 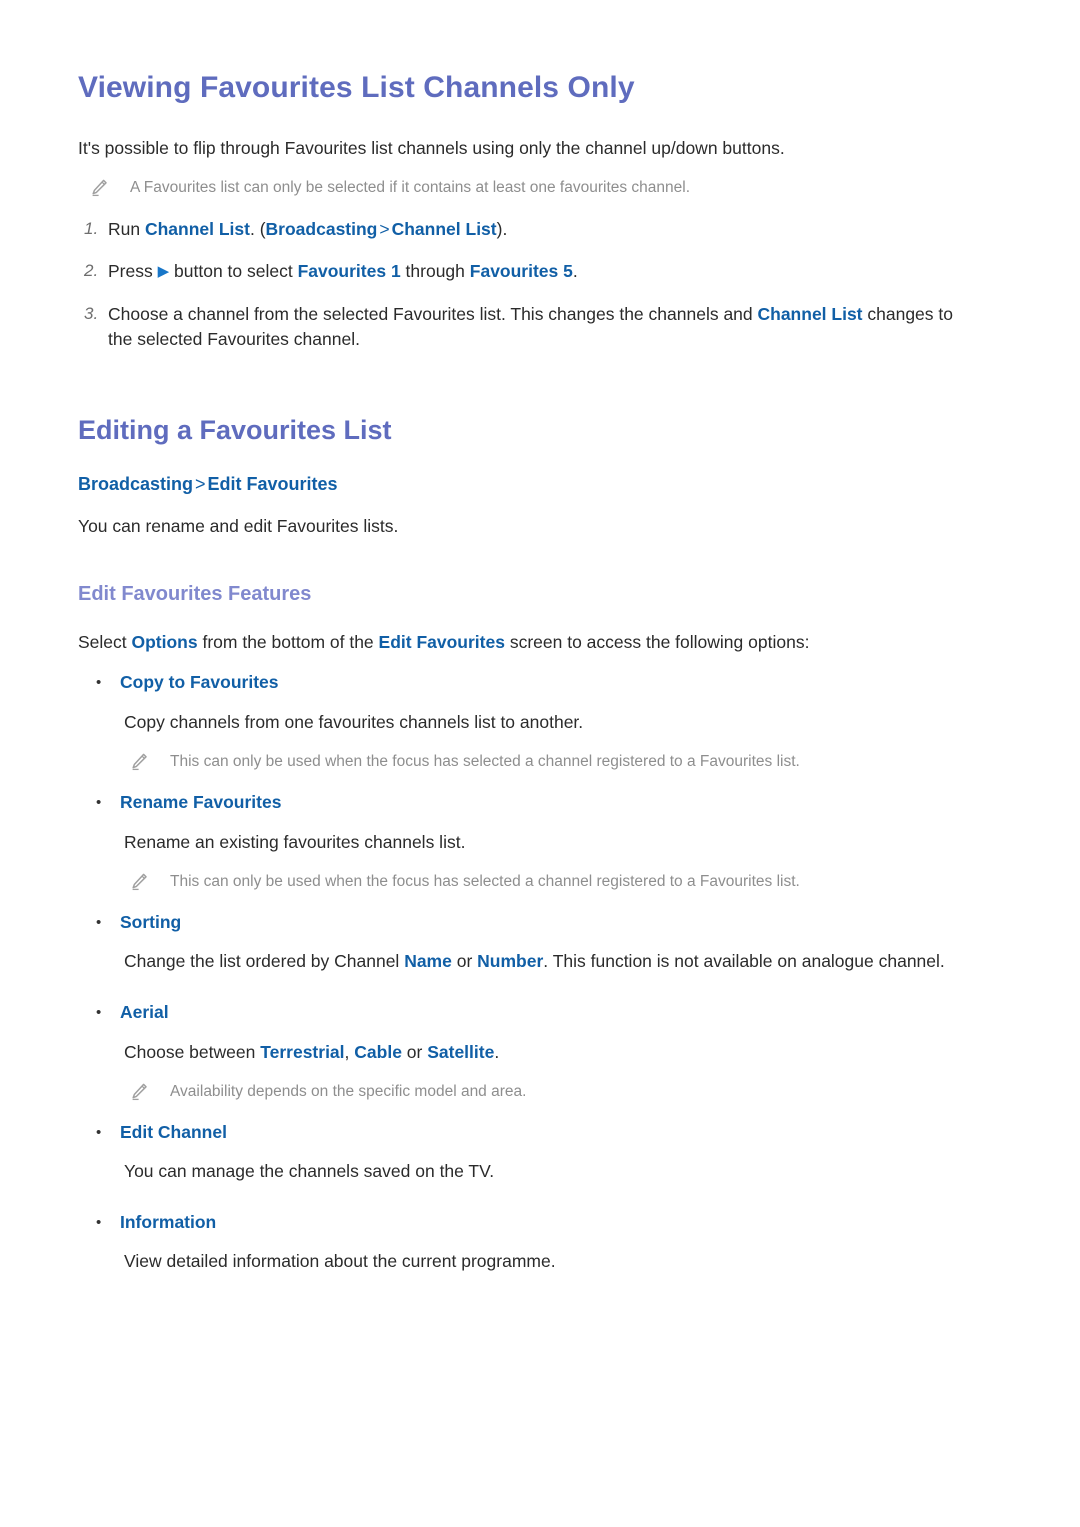 I want to click on step1-mid-text: . (, so click(x=257, y=229).